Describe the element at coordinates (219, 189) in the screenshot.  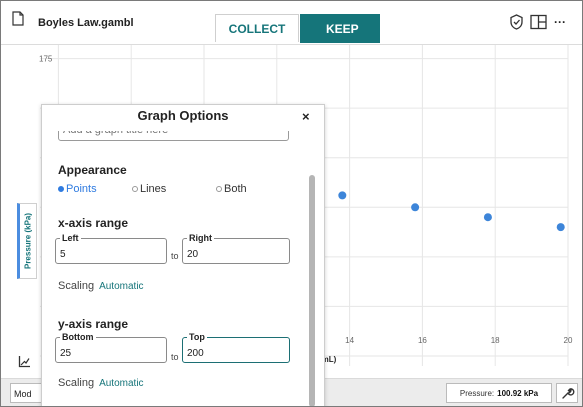
I see `radio-both-dot` at that location.